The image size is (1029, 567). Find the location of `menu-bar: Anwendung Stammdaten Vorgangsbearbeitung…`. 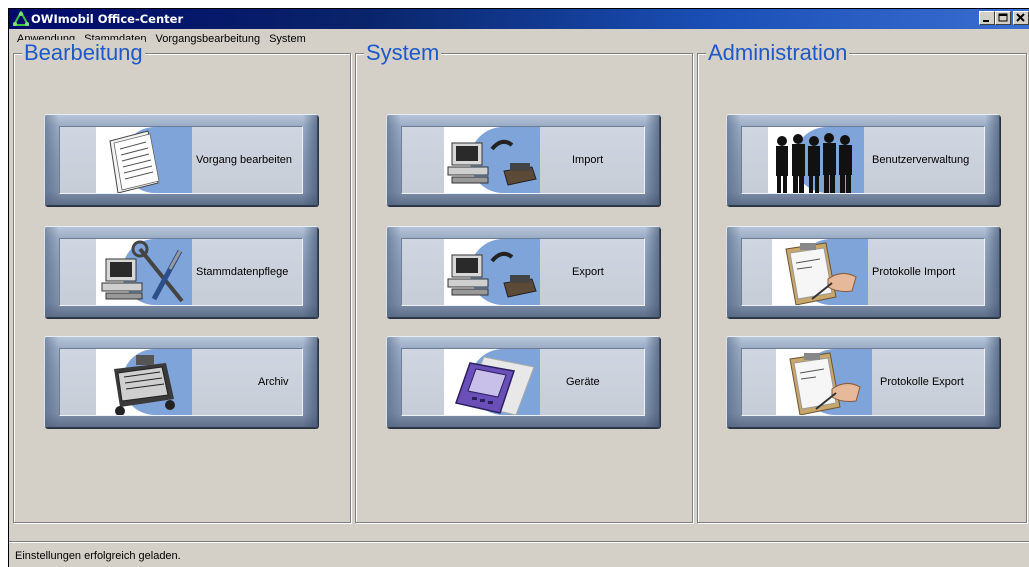

menu-bar: Anwendung Stammdaten Vorgangsbearbeitung… is located at coordinates (519, 38).